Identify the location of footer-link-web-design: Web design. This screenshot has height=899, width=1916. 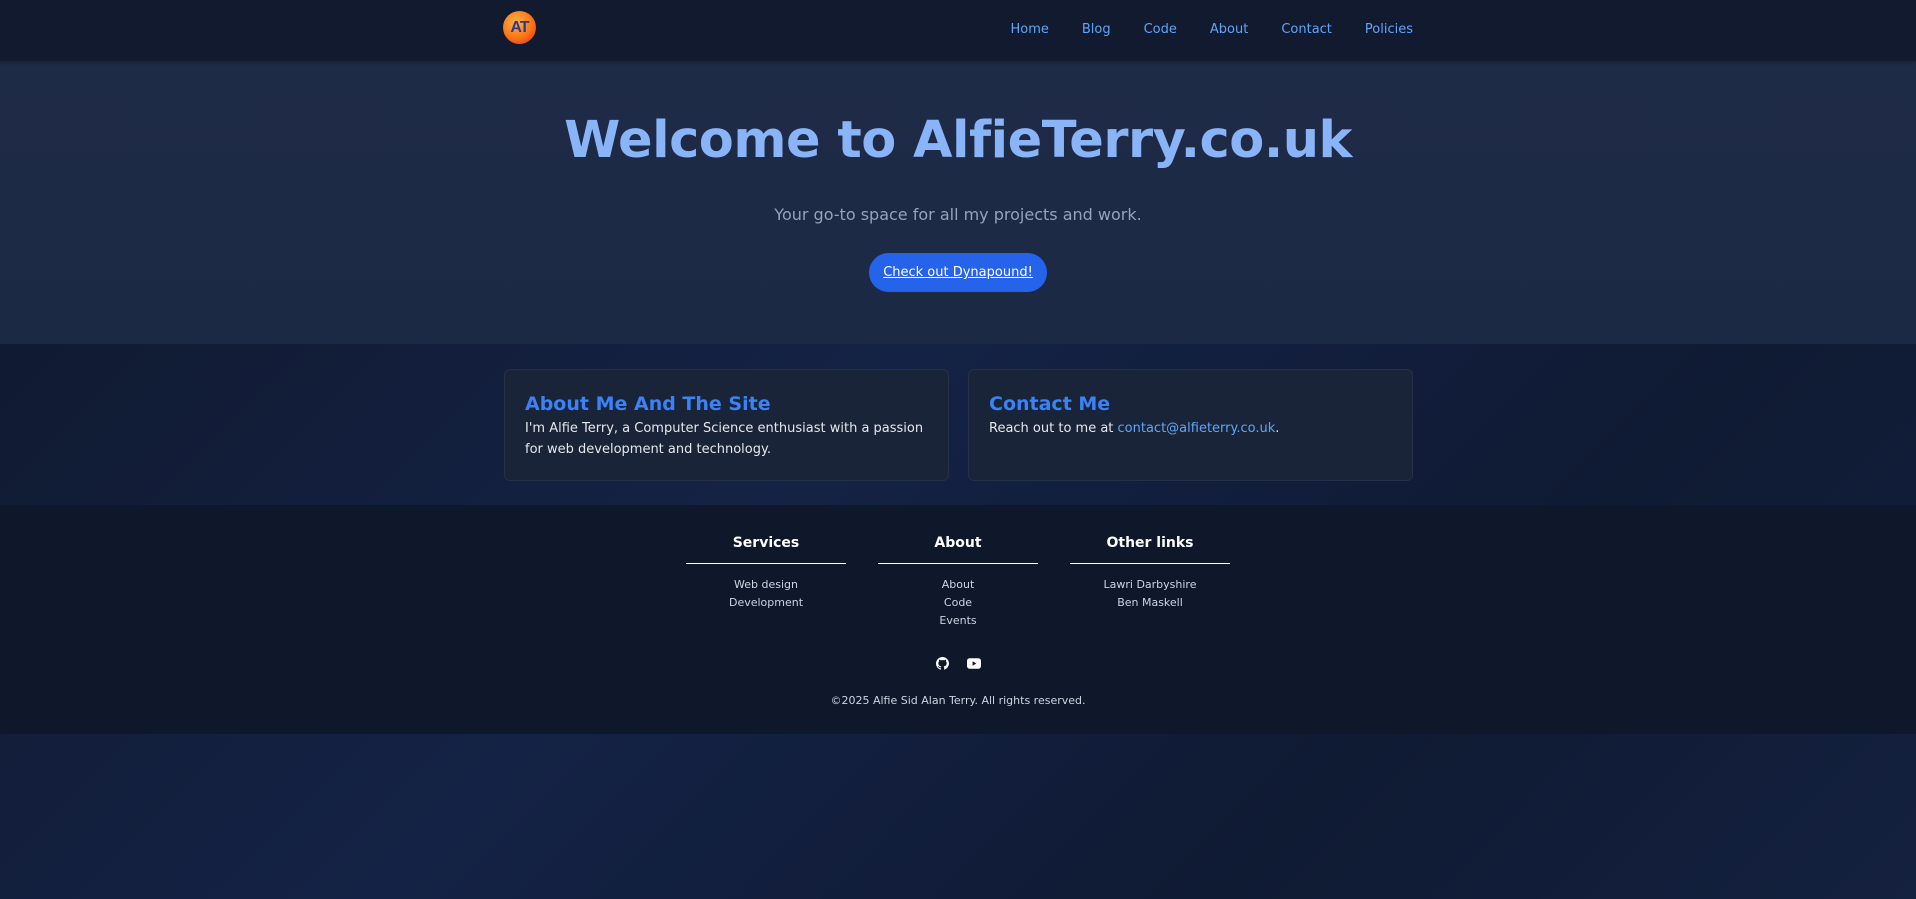
(766, 585).